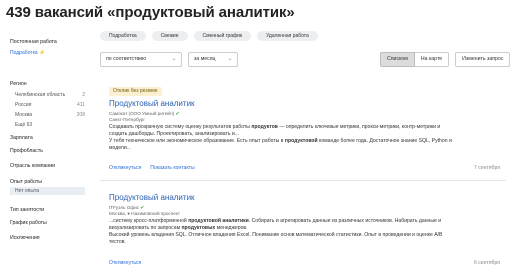 This screenshot has height=278, width=512. Describe the element at coordinates (432, 59) in the screenshot. I see `view-map-button: На карте` at that location.